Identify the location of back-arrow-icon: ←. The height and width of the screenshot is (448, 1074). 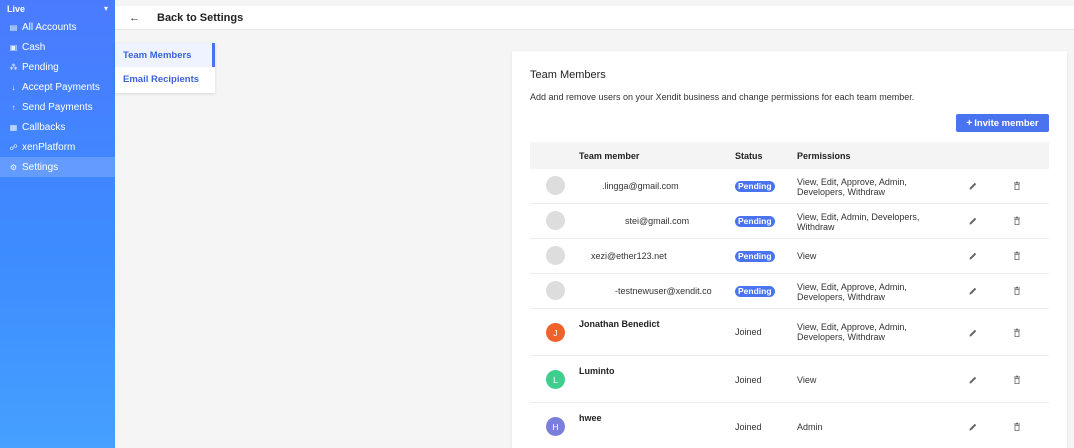
(135, 18).